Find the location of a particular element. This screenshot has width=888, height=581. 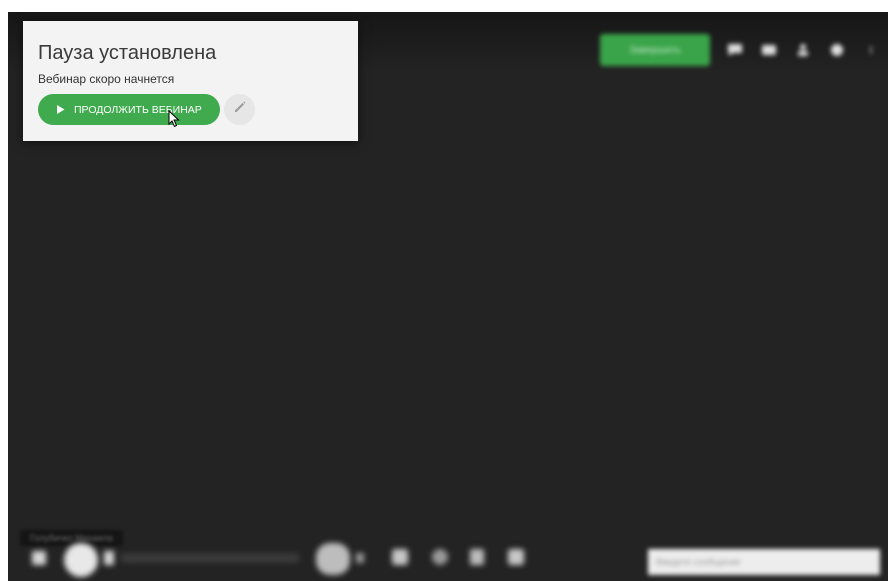

camera-icon is located at coordinates (39, 558).